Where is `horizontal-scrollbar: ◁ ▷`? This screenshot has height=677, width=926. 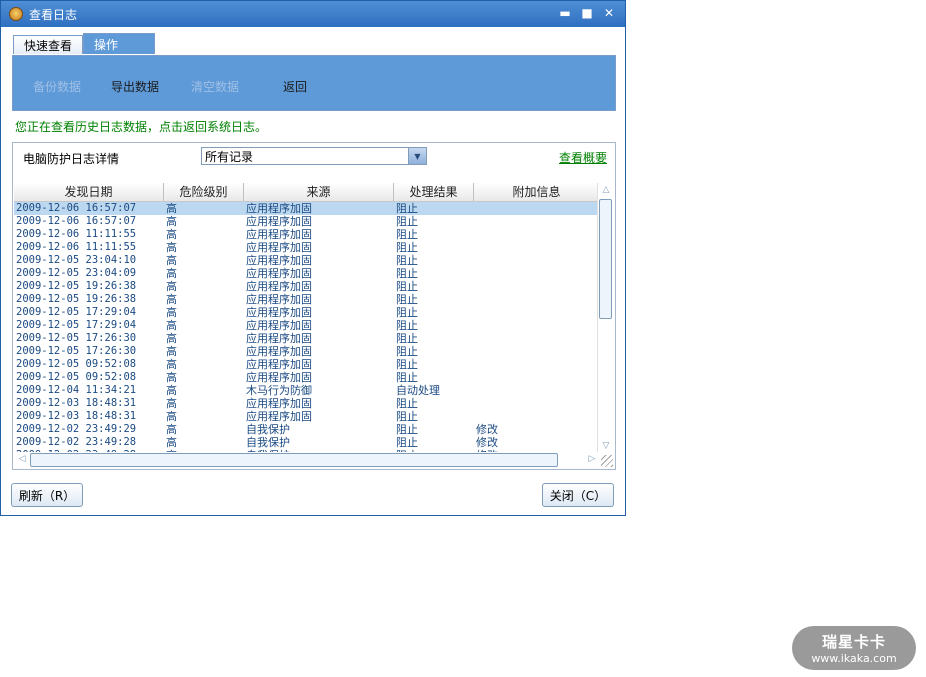
horizontal-scrollbar: ◁ ▷ is located at coordinates (307, 460).